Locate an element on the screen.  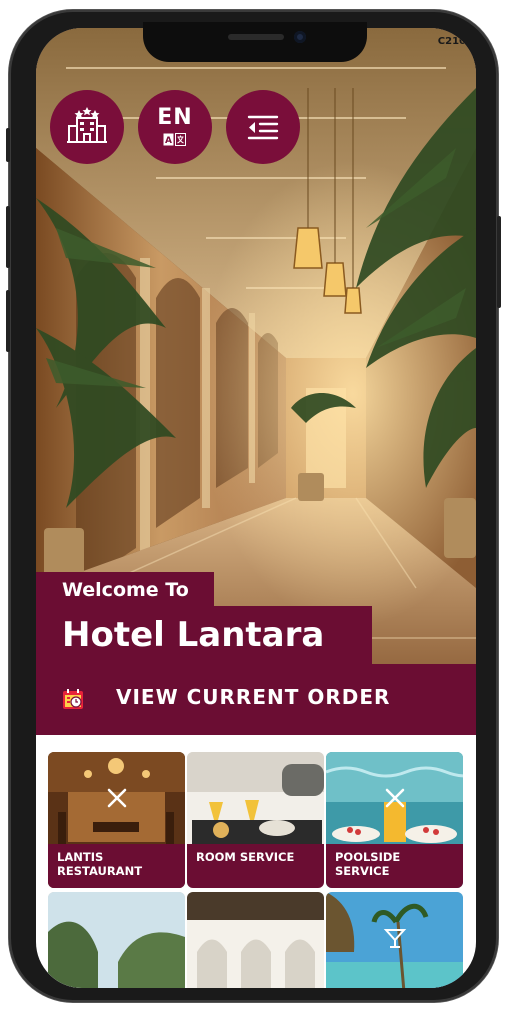
tile-excursion is located at coordinates (116, 940).